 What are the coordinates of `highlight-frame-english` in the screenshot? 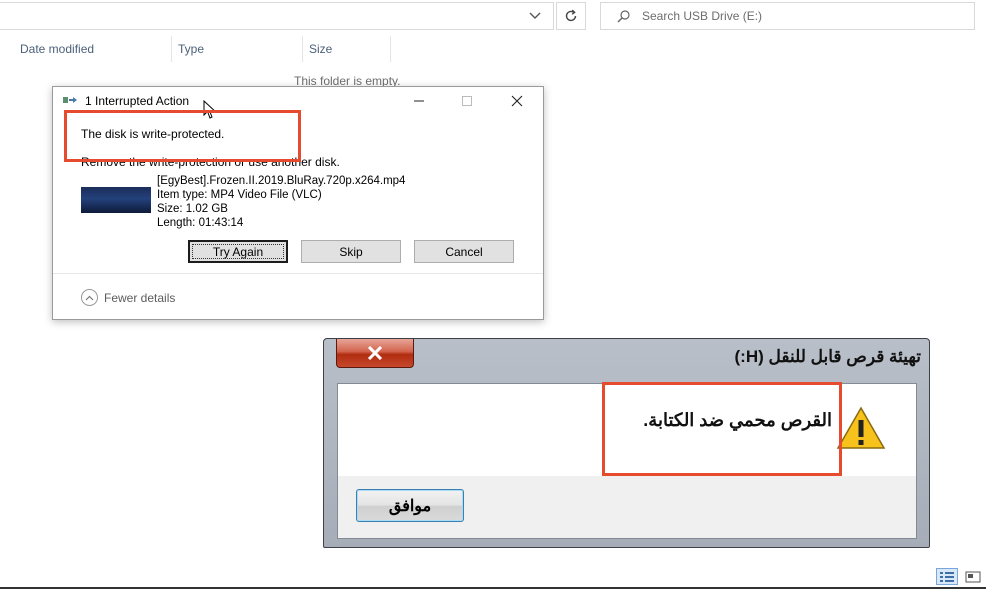 It's located at (182, 136).